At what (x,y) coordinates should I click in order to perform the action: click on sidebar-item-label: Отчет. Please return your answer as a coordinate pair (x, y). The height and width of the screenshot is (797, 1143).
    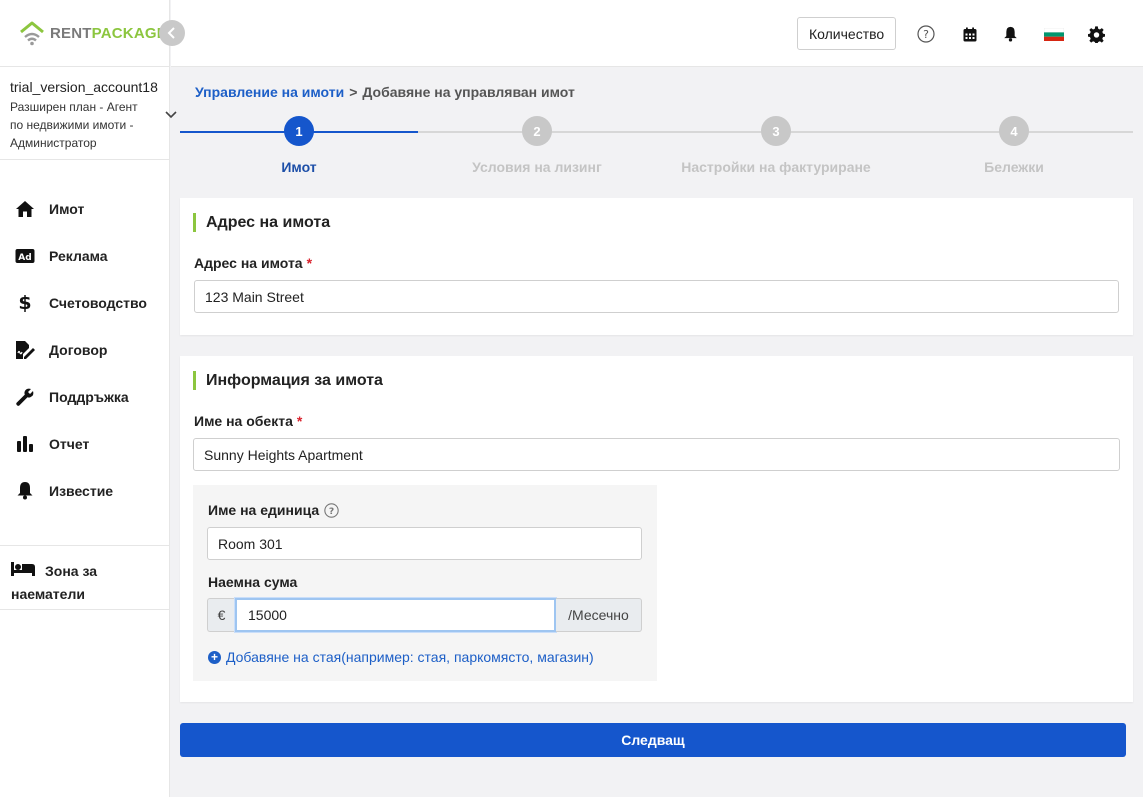
    Looking at the image, I should click on (69, 443).